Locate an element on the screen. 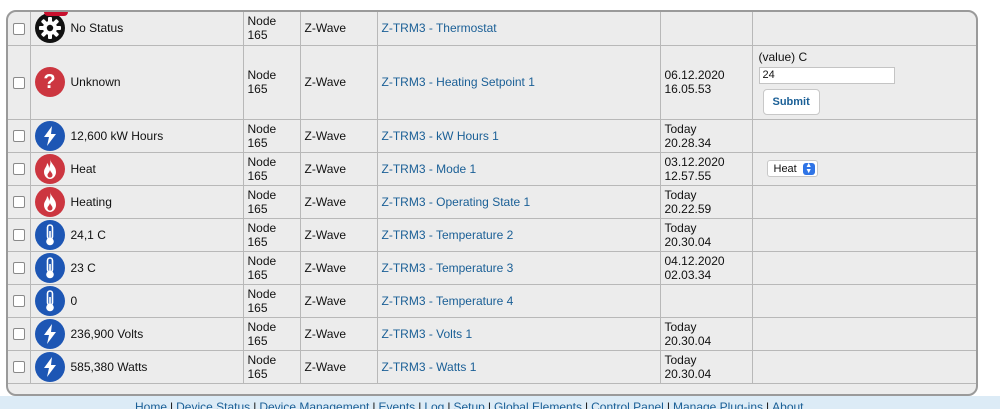 Image resolution: width=1000 pixels, height=409 pixels. device-name-link: Z-TRM3 - Heating Setpoint 1 is located at coordinates (458, 82).